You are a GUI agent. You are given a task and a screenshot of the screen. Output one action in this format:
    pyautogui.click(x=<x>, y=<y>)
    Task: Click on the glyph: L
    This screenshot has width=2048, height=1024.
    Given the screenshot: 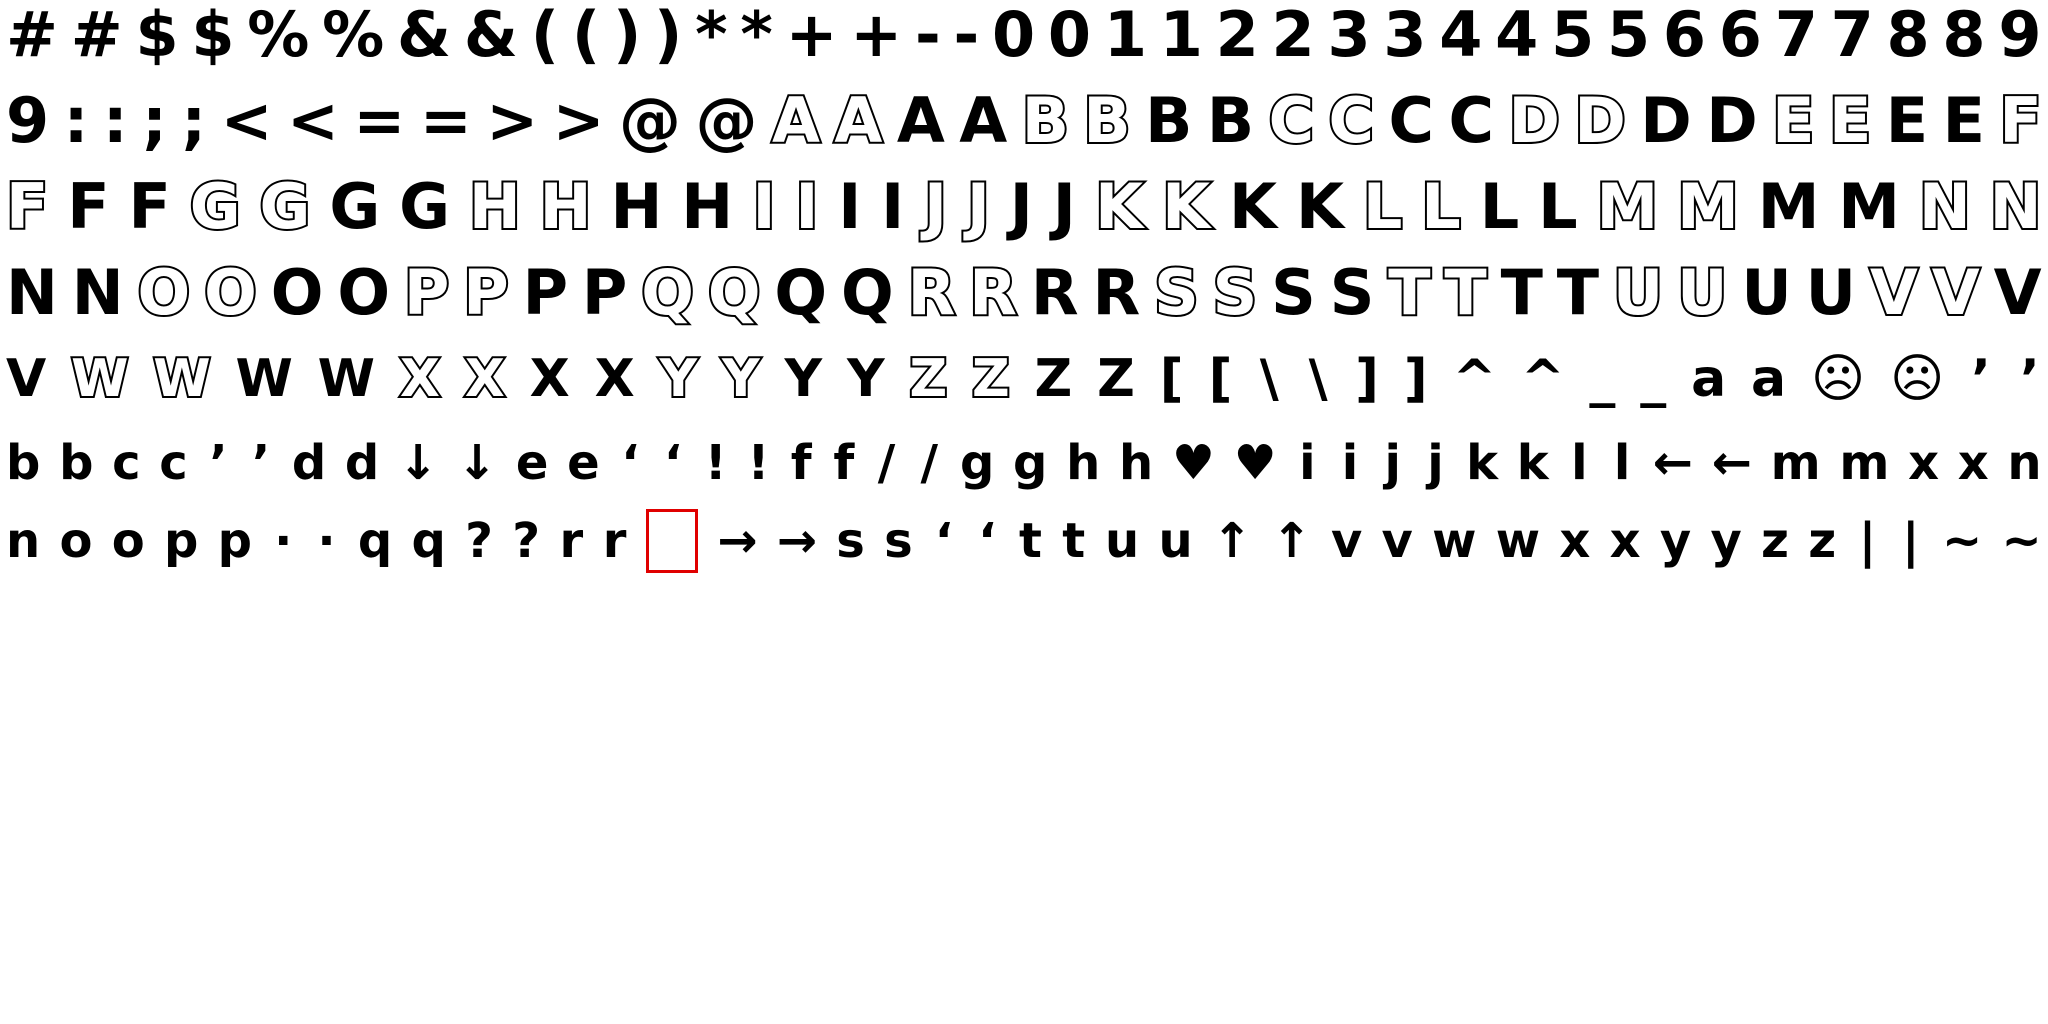 What is the action you would take?
    pyautogui.click(x=1558, y=206)
    